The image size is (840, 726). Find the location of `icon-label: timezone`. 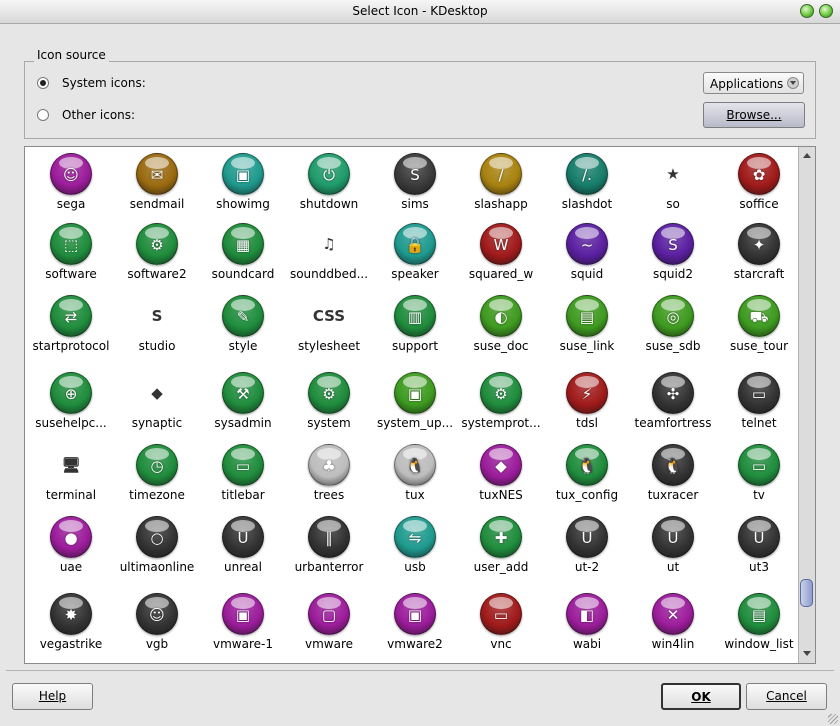

icon-label: timezone is located at coordinates (157, 495).